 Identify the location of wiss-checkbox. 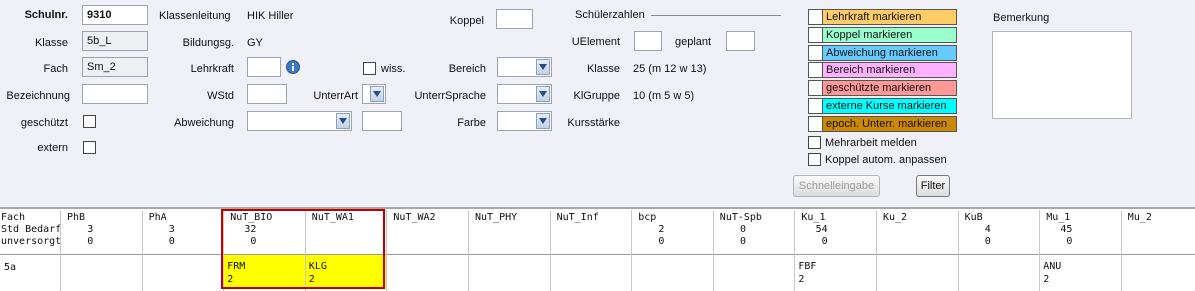
(369, 68).